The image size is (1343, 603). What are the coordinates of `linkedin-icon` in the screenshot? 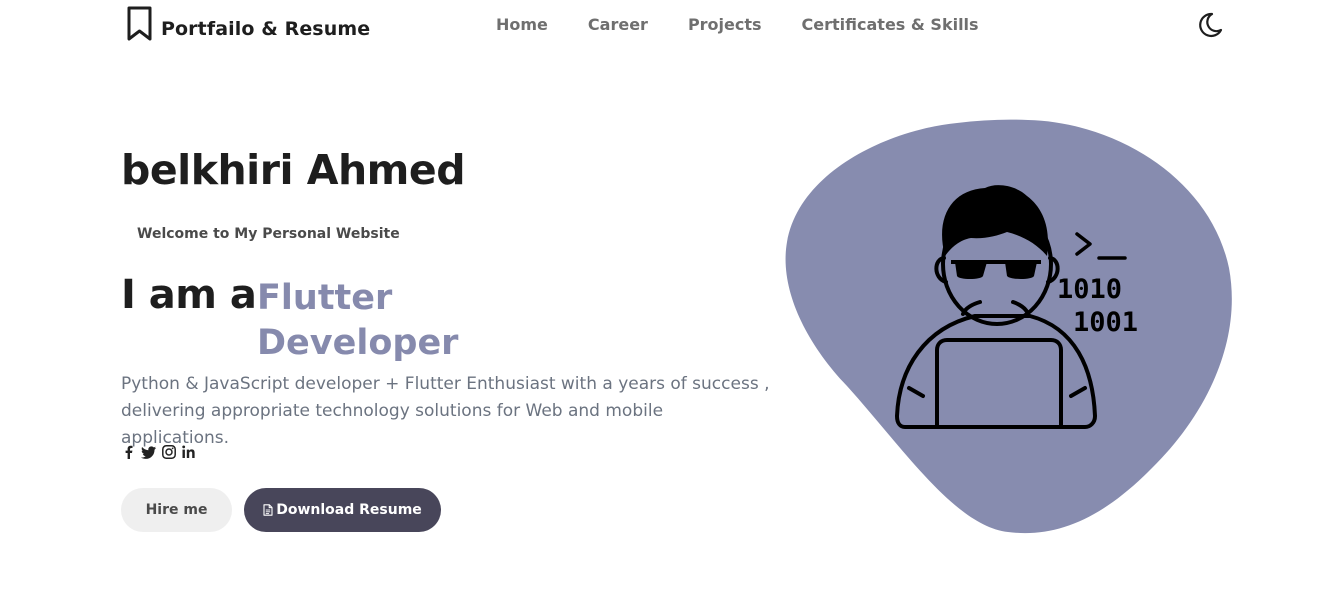 It's located at (189, 452).